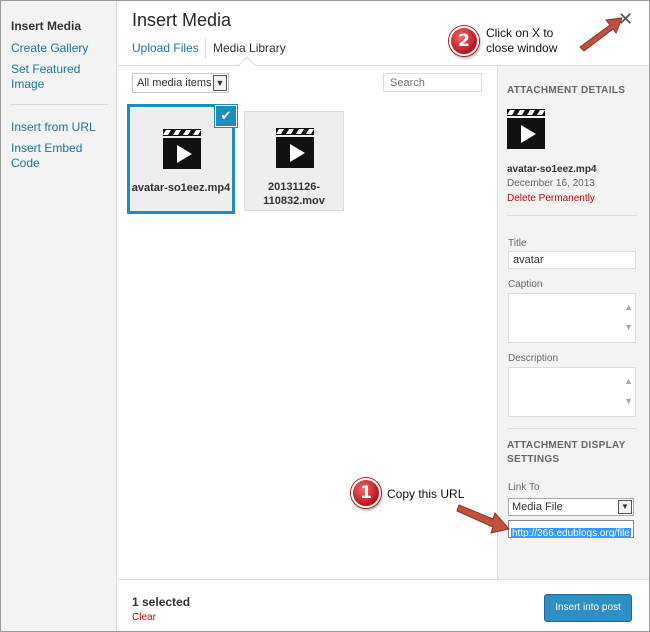  I want to click on url-value-selected: http://366.edublogs.org/file, so click(571, 533).